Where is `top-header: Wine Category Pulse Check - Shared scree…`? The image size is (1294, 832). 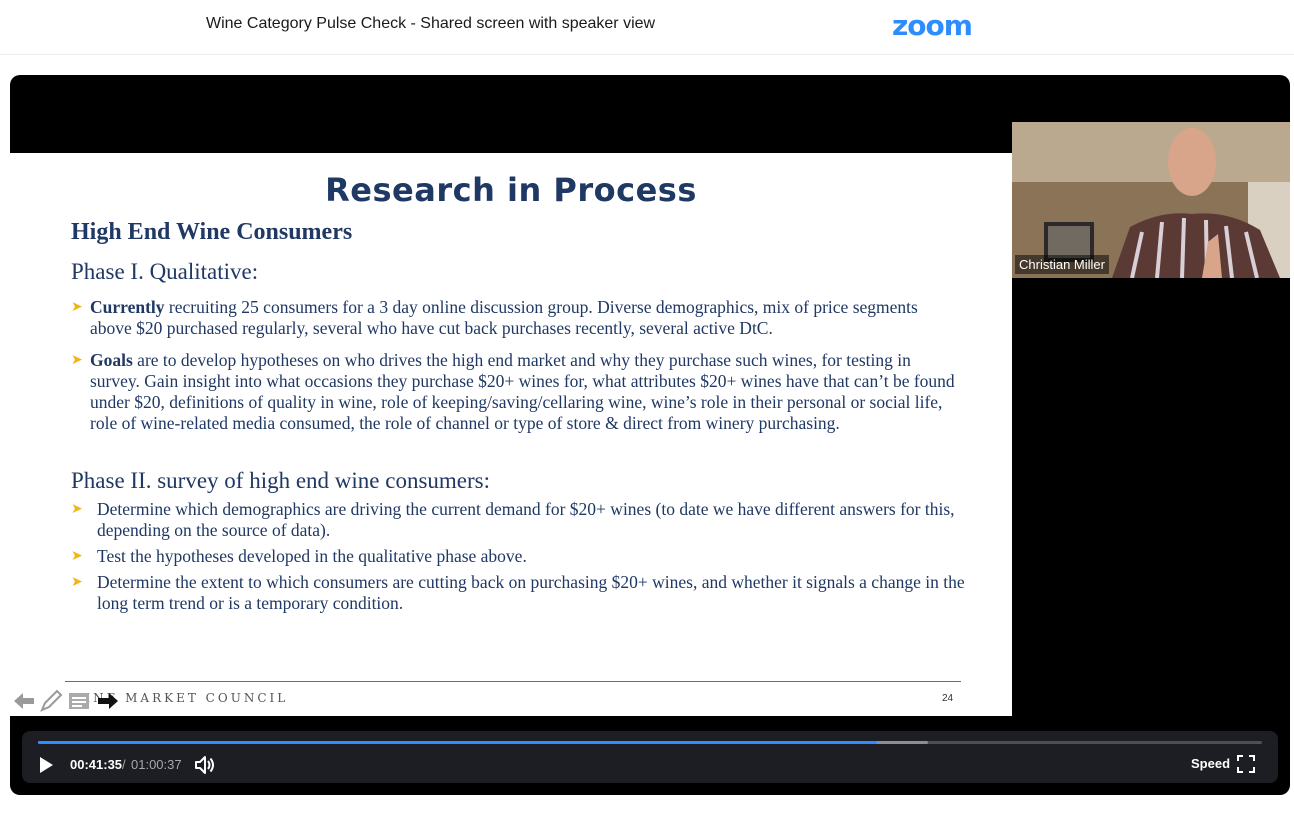
top-header: Wine Category Pulse Check - Shared scree… is located at coordinates (647, 27).